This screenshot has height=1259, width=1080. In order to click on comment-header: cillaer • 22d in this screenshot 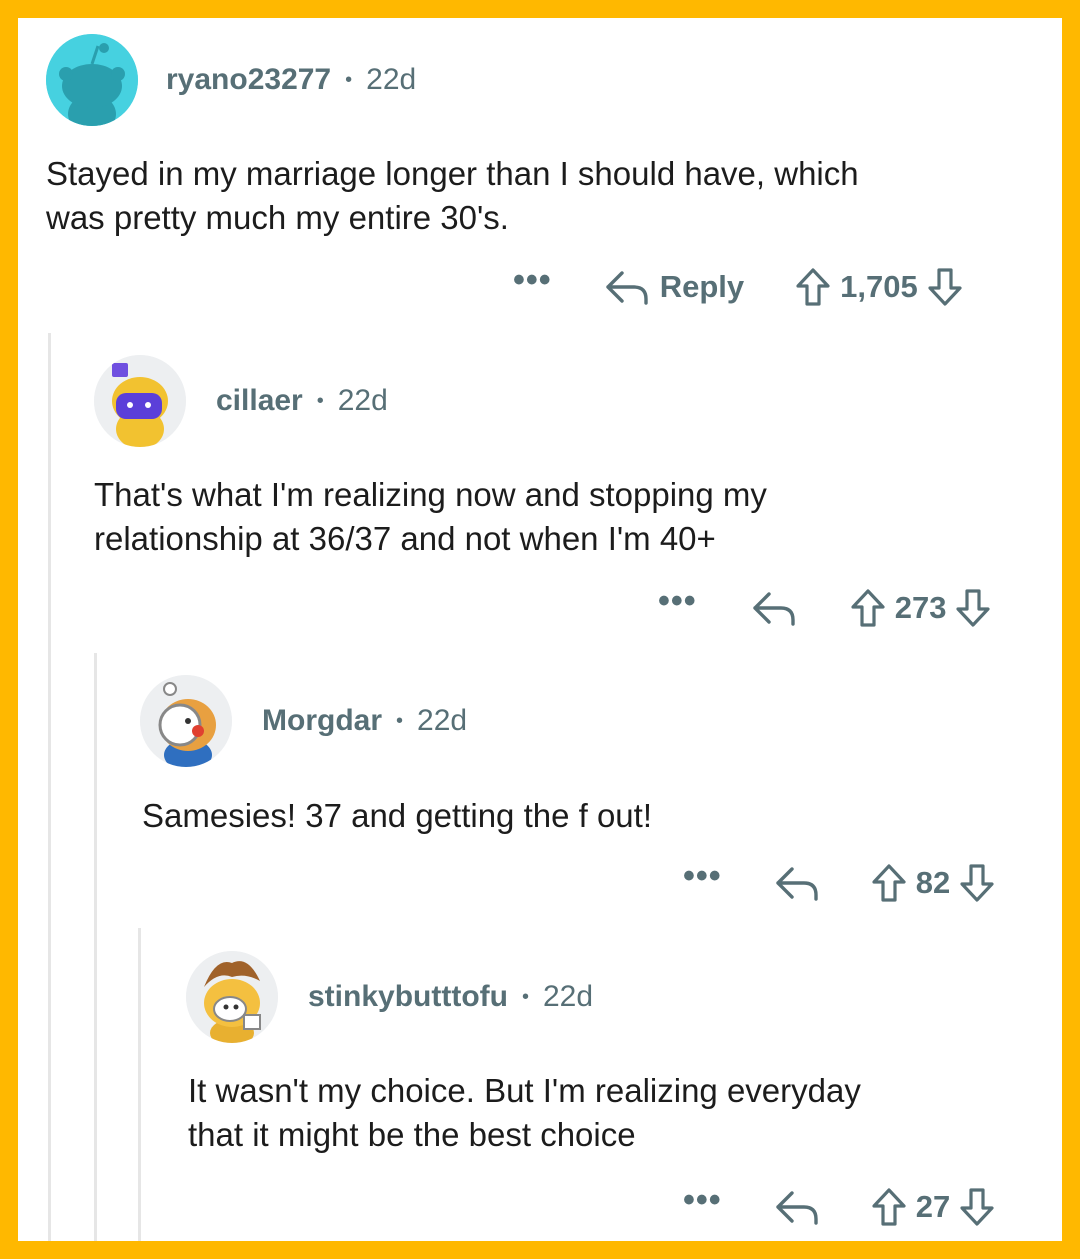, I will do `click(241, 401)`.